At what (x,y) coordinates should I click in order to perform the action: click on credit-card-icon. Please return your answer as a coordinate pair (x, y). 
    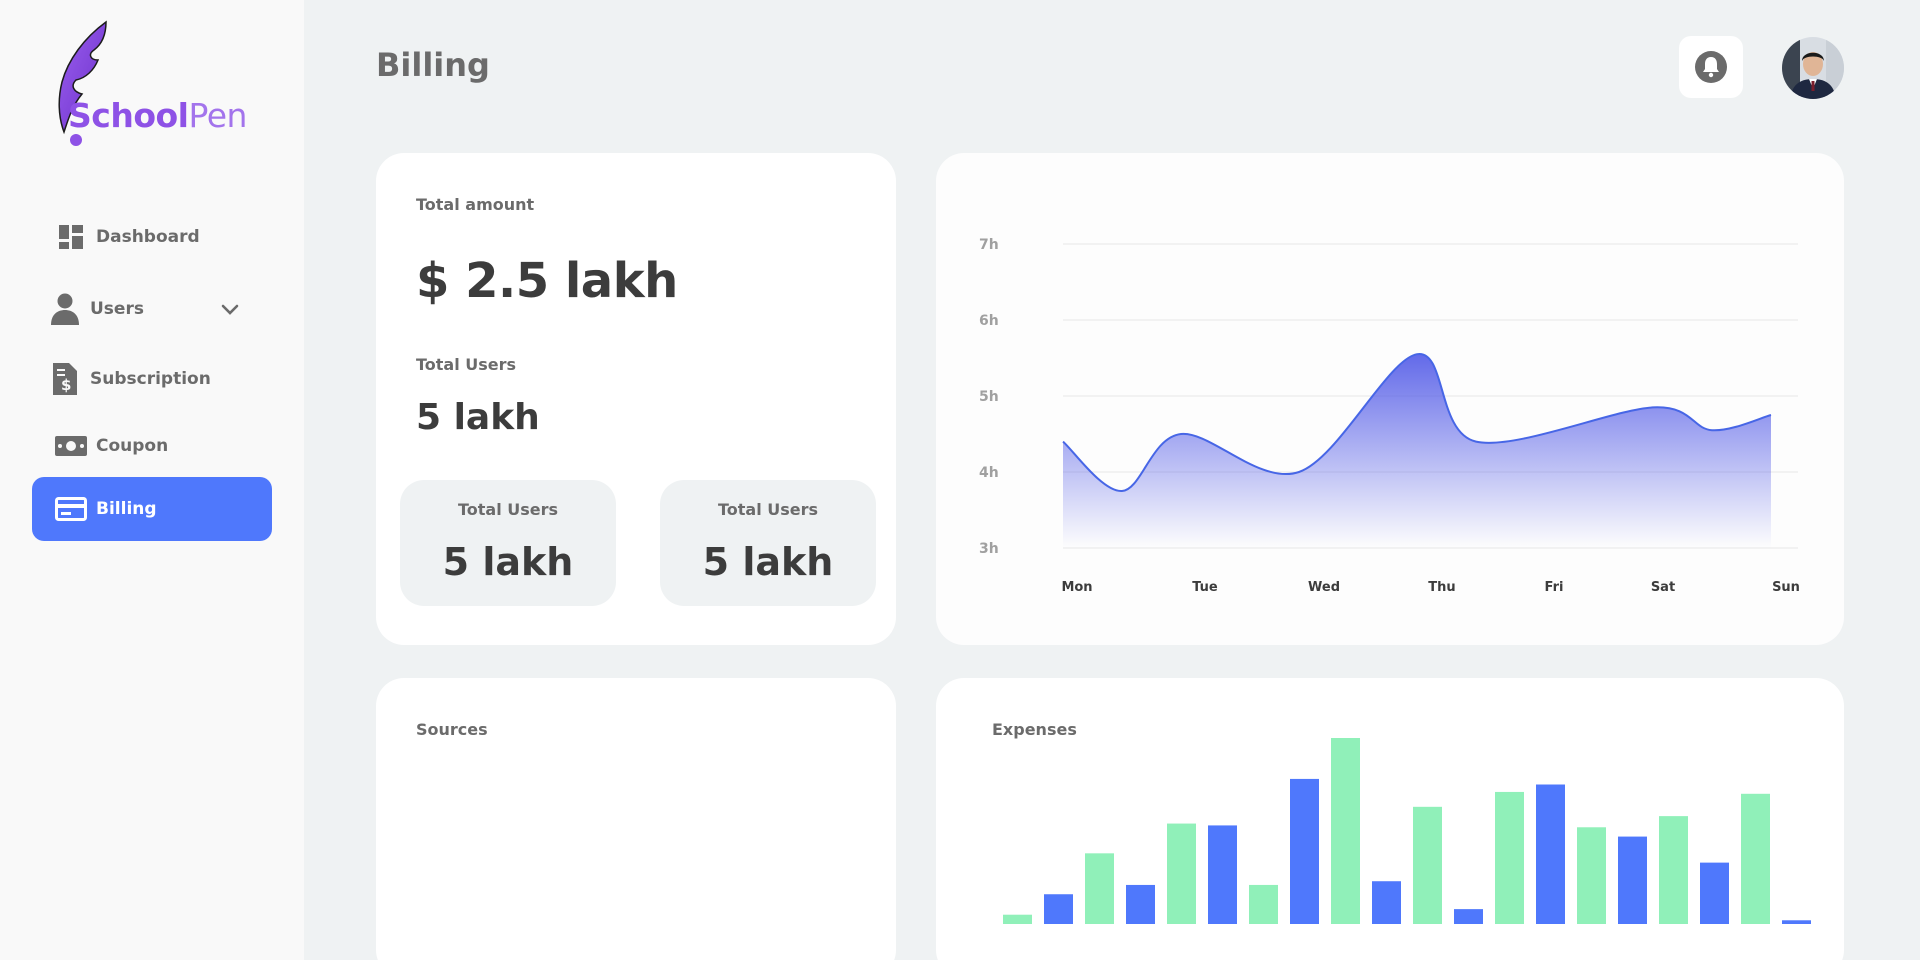
    Looking at the image, I should click on (71, 509).